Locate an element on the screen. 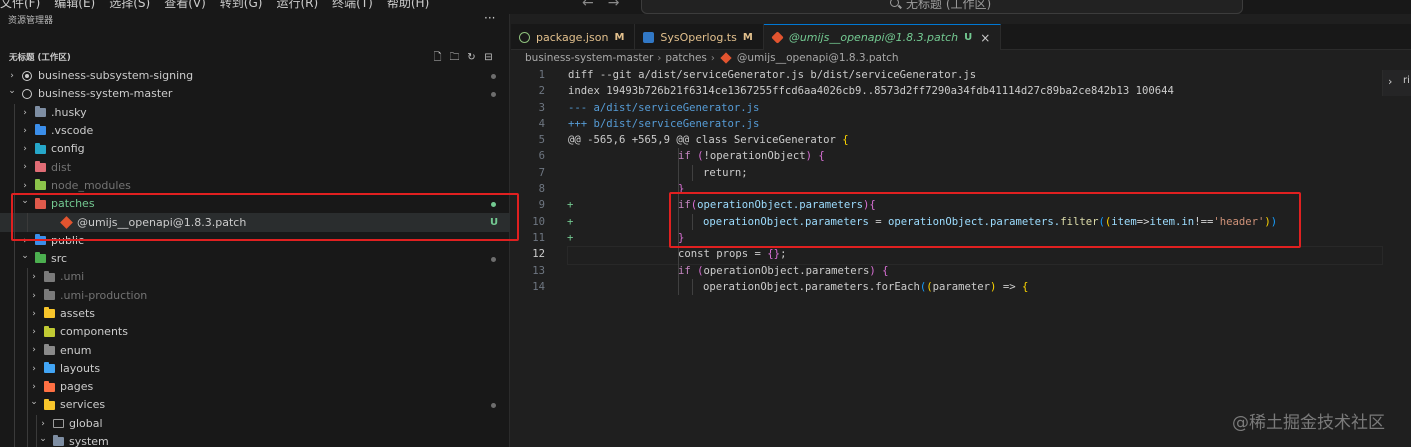 This screenshot has height=447, width=1411. tab-git-status: M is located at coordinates (747, 37).